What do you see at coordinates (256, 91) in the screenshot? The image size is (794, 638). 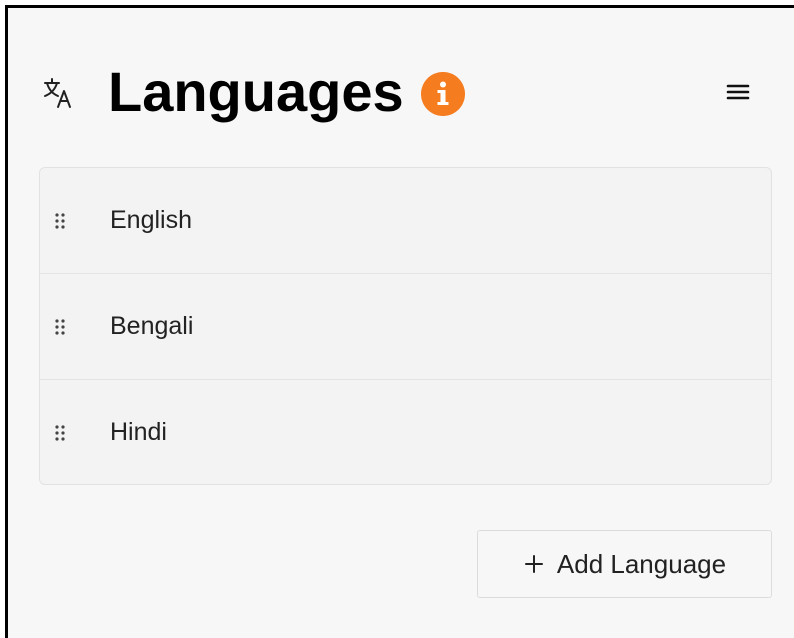 I see `page-title: Languages` at bounding box center [256, 91].